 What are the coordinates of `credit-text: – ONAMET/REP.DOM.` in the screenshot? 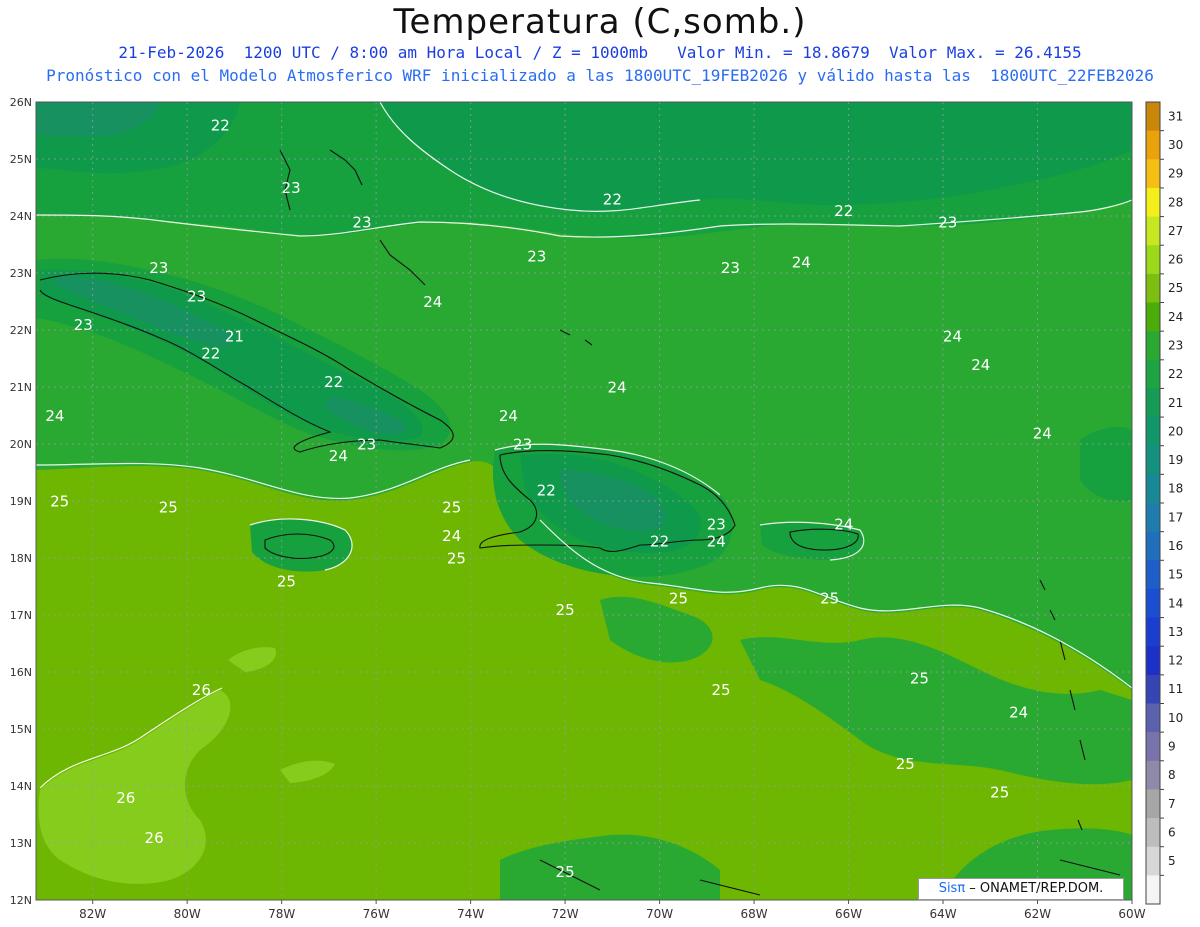 It's located at (1034, 888).